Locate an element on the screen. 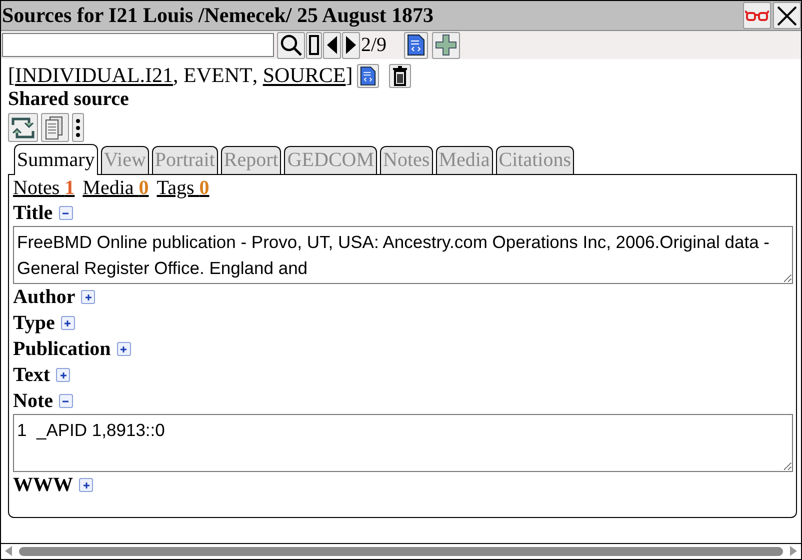  glasses-button is located at coordinates (757, 15).